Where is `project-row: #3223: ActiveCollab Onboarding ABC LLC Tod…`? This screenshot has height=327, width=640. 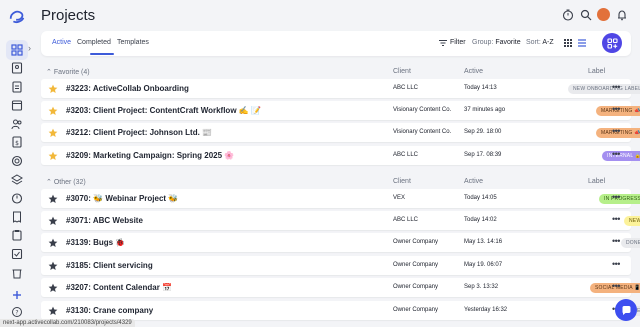 project-row: #3223: ActiveCollab Onboarding ABC LLC Tod… is located at coordinates (340, 88).